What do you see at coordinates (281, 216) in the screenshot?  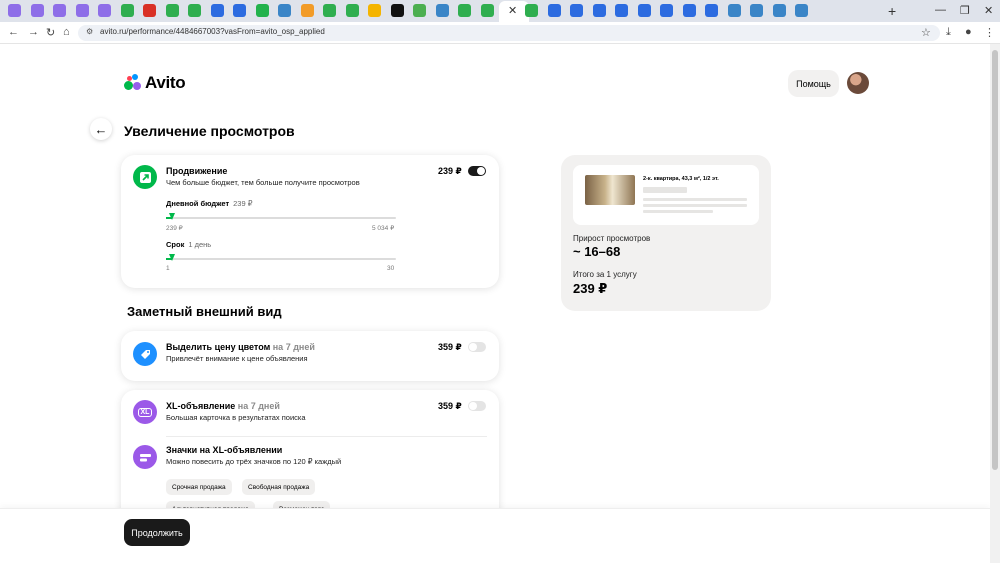 I see `budget-slider` at bounding box center [281, 216].